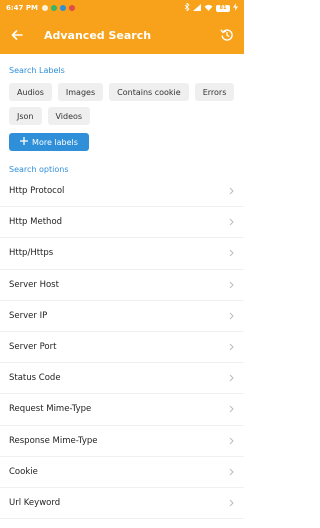  What do you see at coordinates (33, 347) in the screenshot?
I see `option-label: Server Port` at bounding box center [33, 347].